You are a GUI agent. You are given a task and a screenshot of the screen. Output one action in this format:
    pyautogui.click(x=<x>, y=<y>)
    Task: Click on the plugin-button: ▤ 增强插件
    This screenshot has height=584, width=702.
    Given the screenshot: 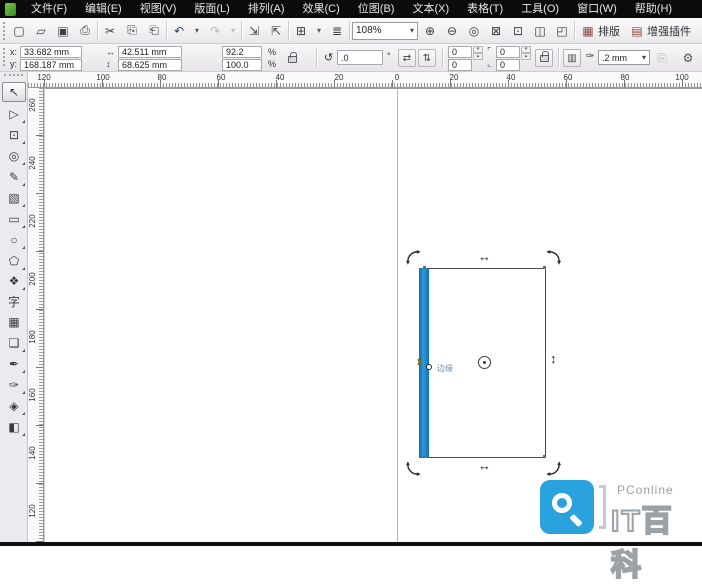 What is the action you would take?
    pyautogui.click(x=660, y=30)
    